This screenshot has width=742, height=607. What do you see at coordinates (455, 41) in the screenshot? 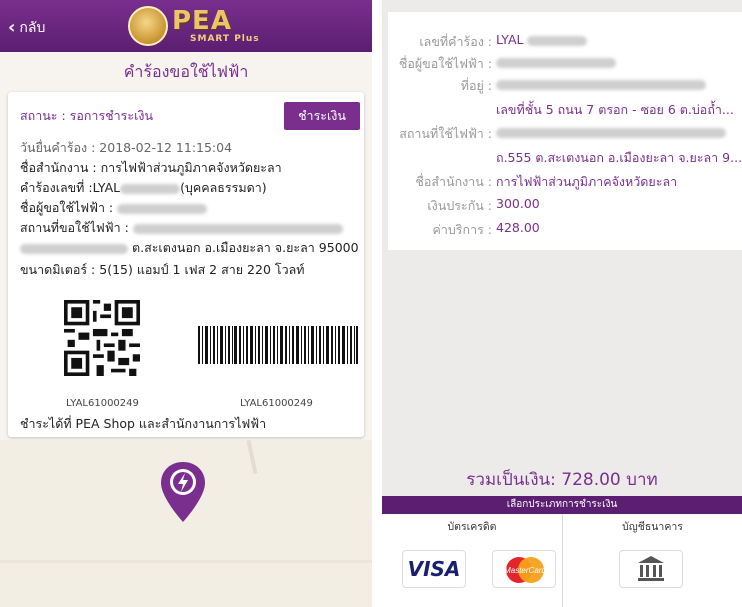
I see `detail-label: เลขที่คำร้อง :` at bounding box center [455, 41].